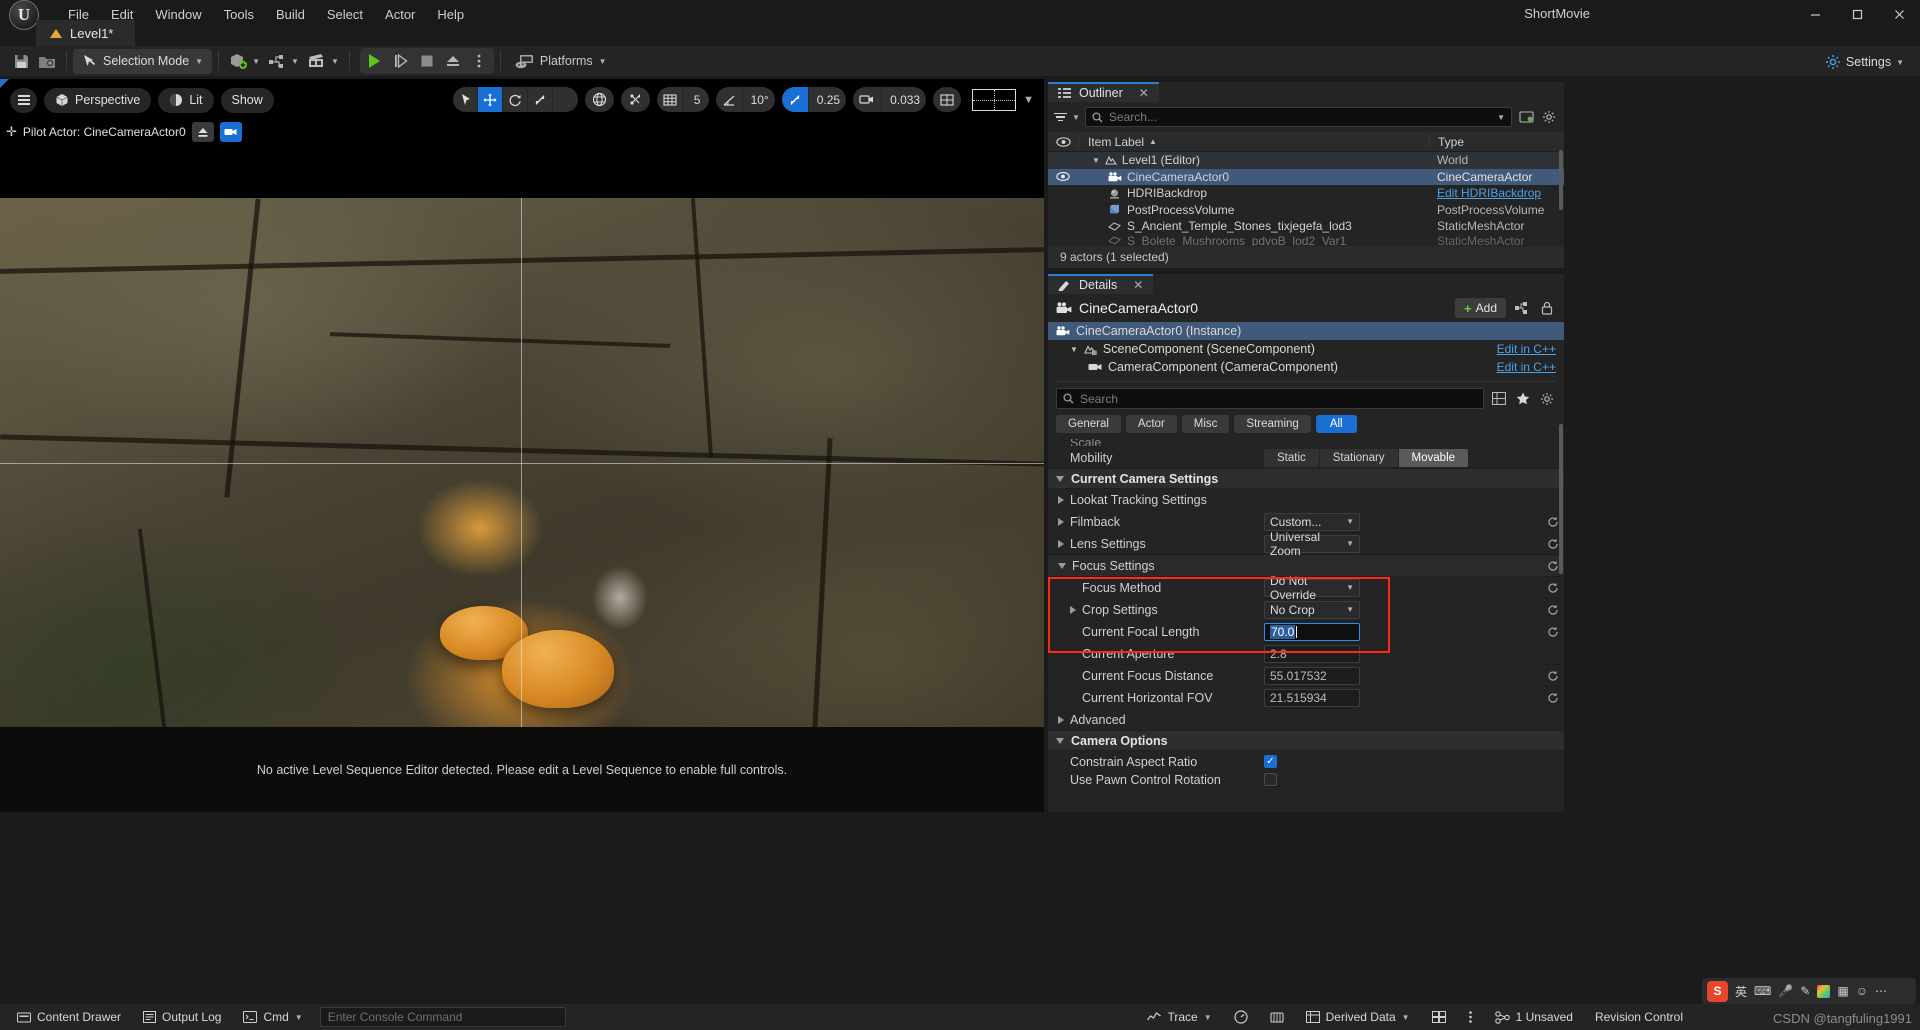  What do you see at coordinates (323, 61) in the screenshot?
I see `cinematics-button: ▼` at bounding box center [323, 61].